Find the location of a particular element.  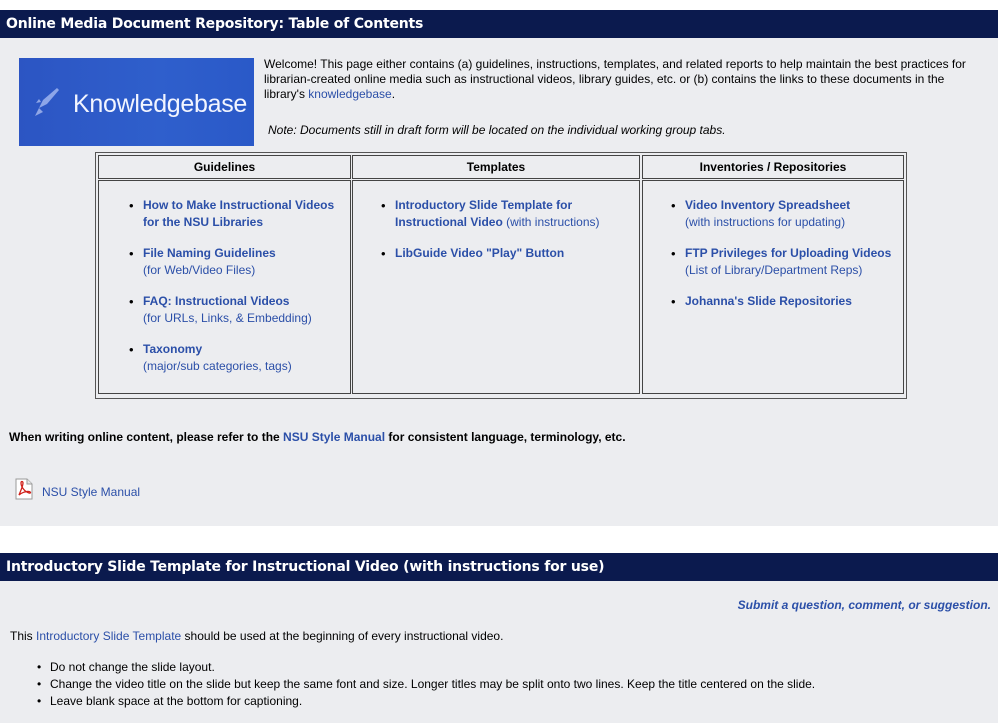

welcome-after: . is located at coordinates (393, 94).